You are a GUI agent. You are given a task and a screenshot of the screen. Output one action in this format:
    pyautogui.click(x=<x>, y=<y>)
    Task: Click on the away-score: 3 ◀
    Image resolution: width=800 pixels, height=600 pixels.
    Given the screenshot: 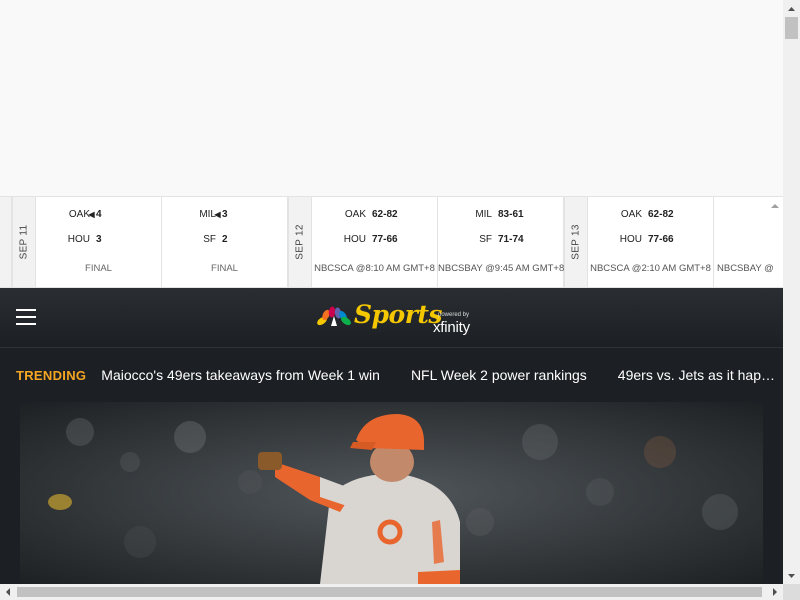 What is the action you would take?
    pyautogui.click(x=221, y=214)
    